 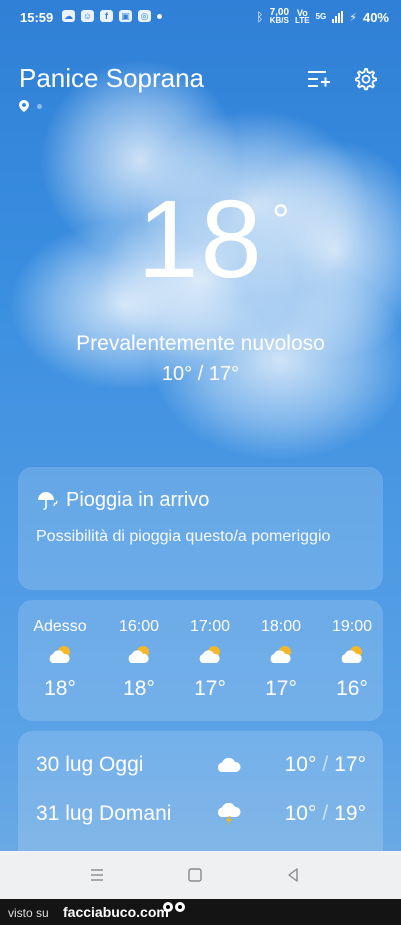 What do you see at coordinates (111, 78) in the screenshot?
I see `city-name: Panice Soprana` at bounding box center [111, 78].